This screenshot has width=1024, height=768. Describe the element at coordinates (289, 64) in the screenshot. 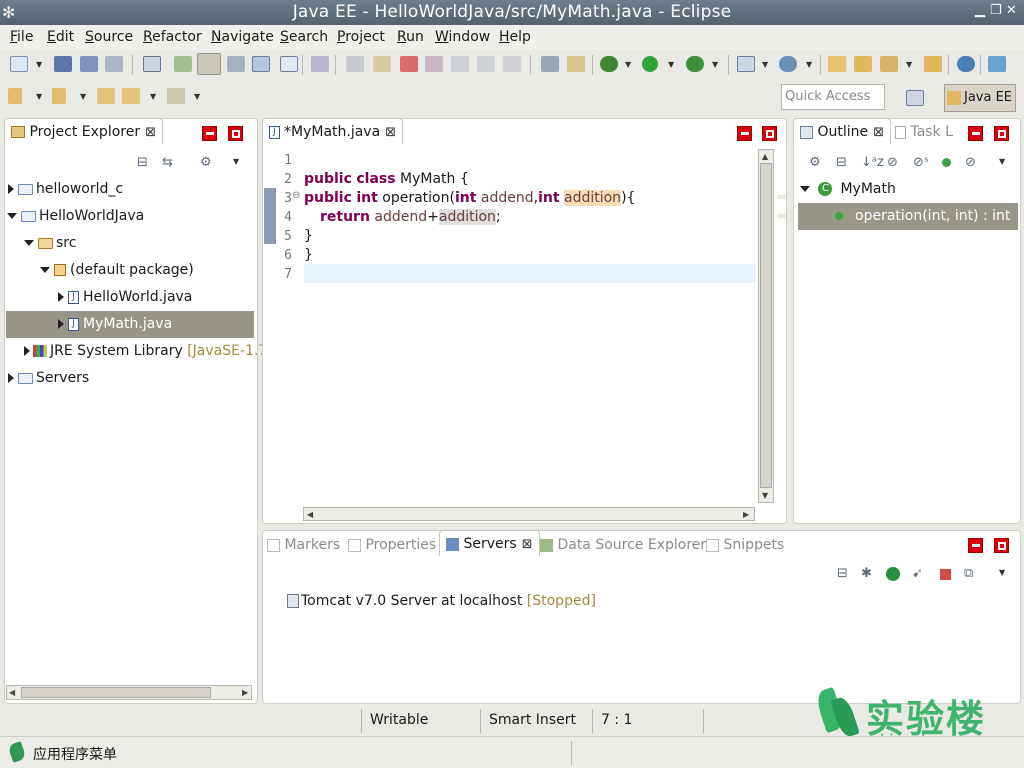

I see `show-whitespace-icon` at that location.